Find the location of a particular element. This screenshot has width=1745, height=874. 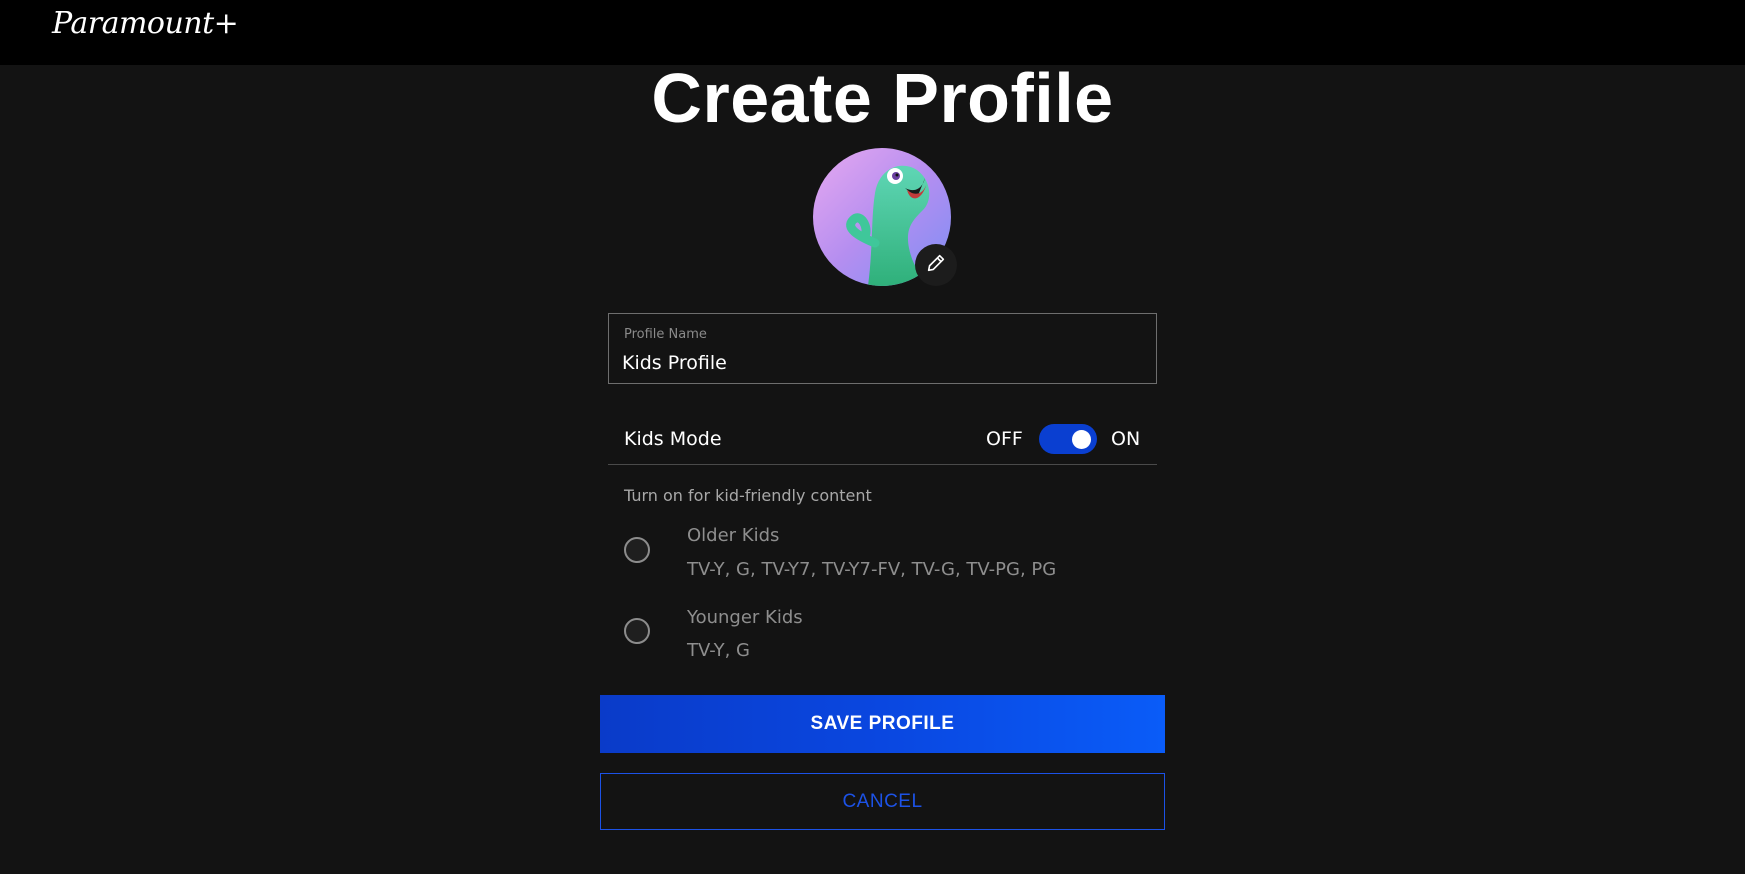

edit-avatar-button is located at coordinates (936, 265).